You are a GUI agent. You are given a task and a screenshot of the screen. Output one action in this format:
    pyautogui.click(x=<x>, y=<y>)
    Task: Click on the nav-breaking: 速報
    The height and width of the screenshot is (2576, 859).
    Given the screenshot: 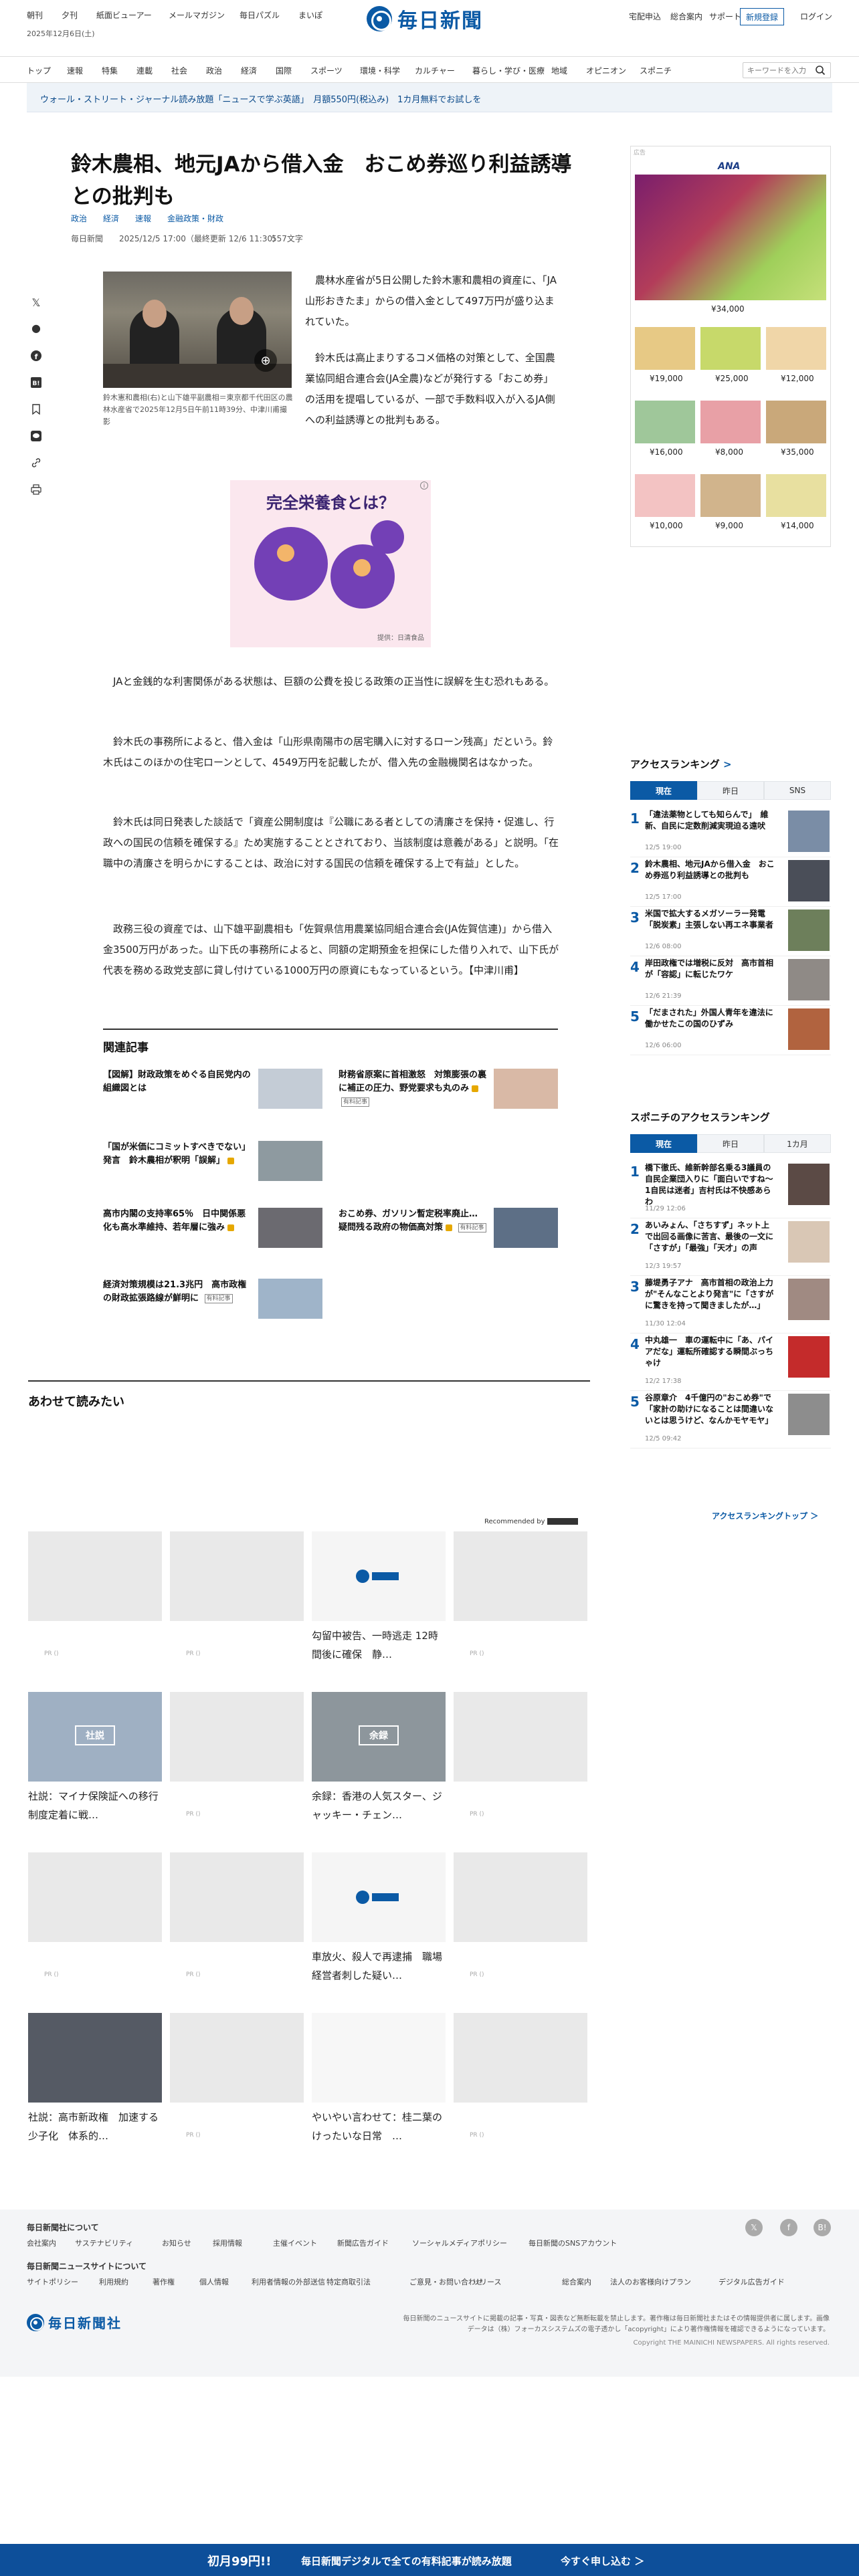 What is the action you would take?
    pyautogui.click(x=75, y=70)
    